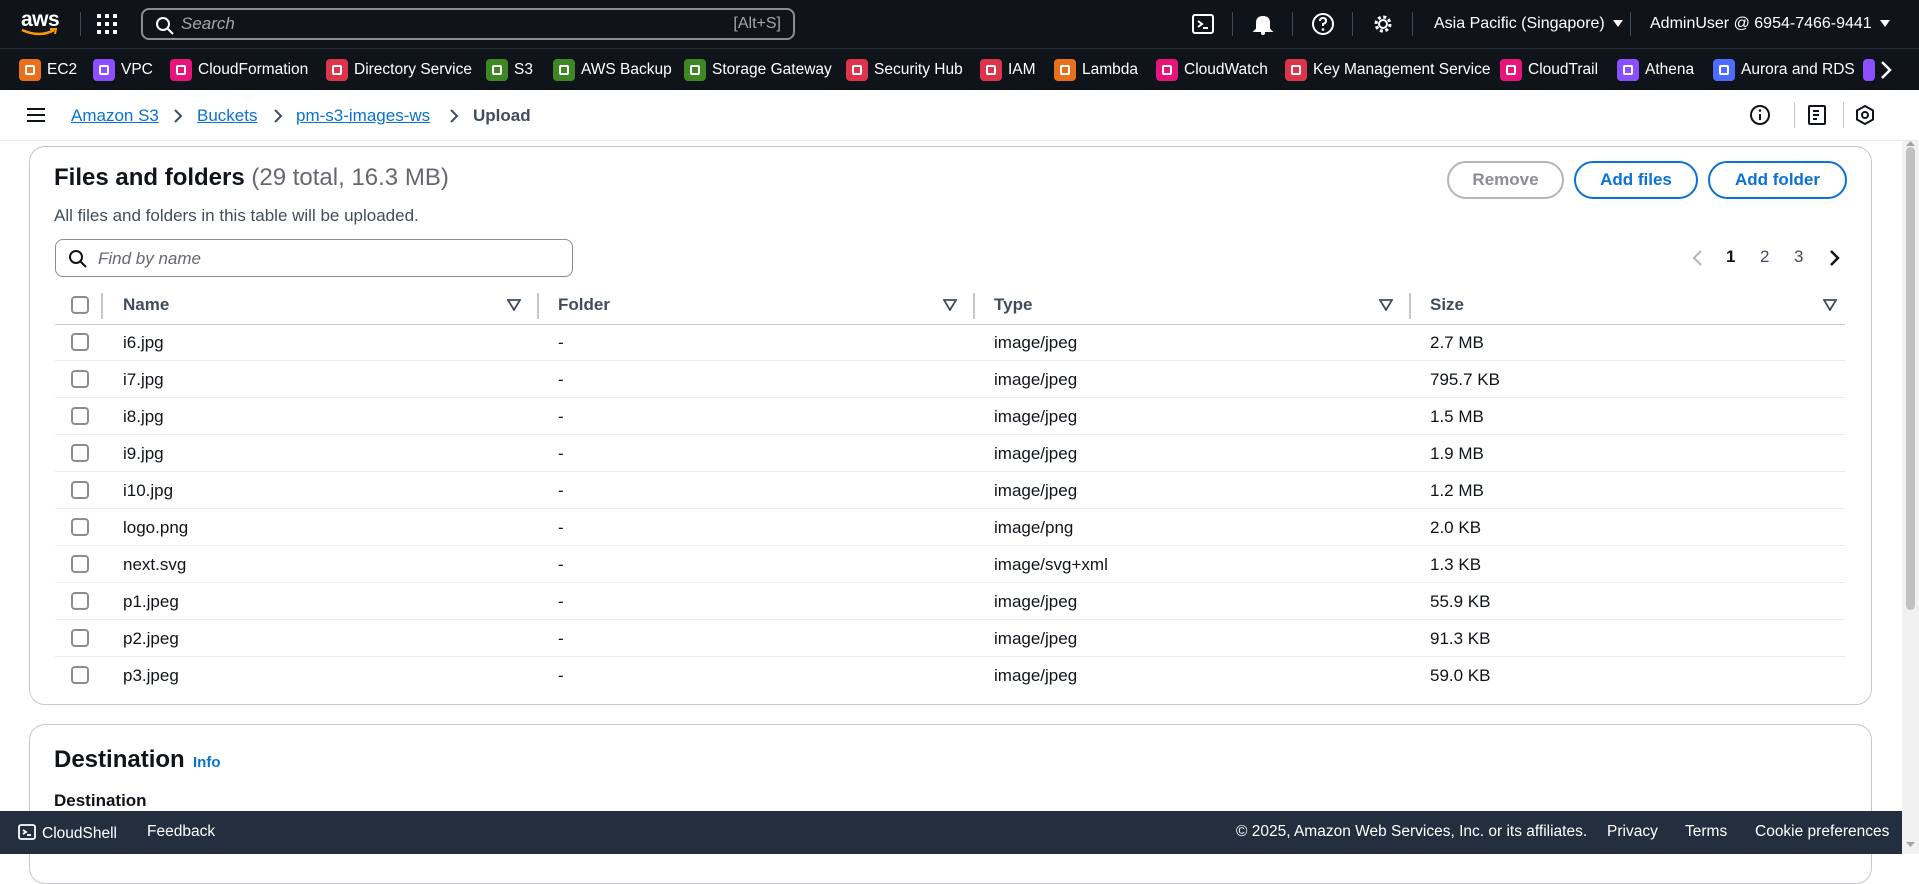  What do you see at coordinates (950, 416) in the screenshot?
I see `table-row: i8.jpg - image/jpeg 1.5 MB` at bounding box center [950, 416].